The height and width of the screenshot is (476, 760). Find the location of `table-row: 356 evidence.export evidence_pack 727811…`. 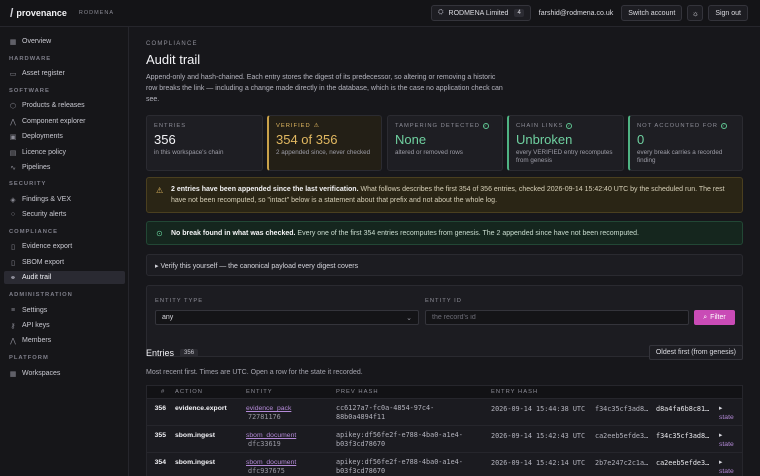

table-row: 356 evidence.export evidence_pack 727811… is located at coordinates (444, 412).